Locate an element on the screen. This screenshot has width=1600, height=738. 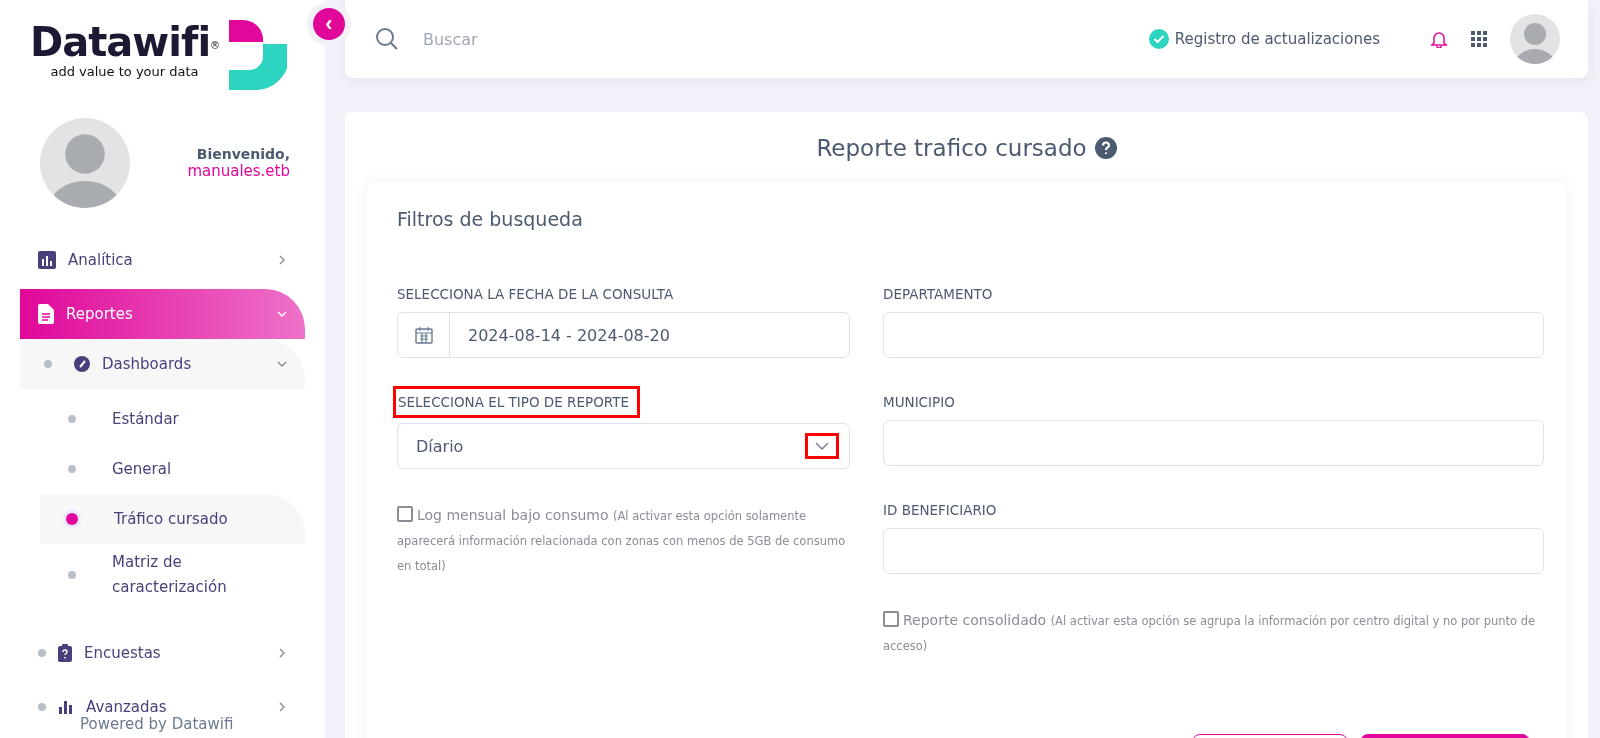
field-label: SELECCIONA LA FECHA DE LA CONSULTA is located at coordinates (535, 294).